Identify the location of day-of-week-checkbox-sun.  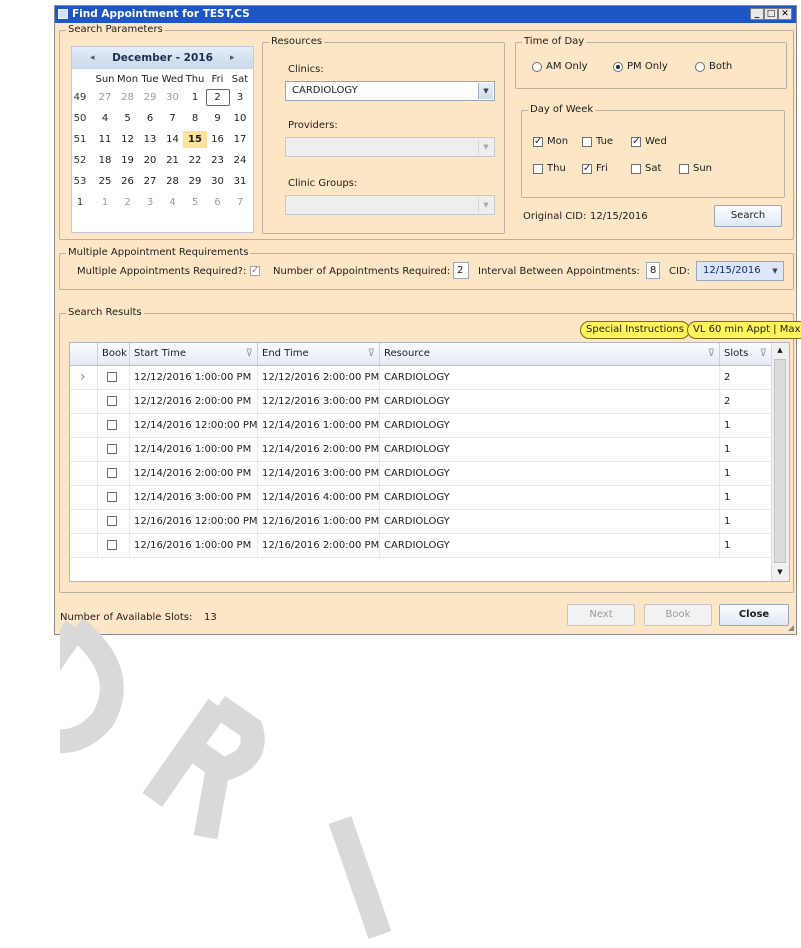
(684, 169).